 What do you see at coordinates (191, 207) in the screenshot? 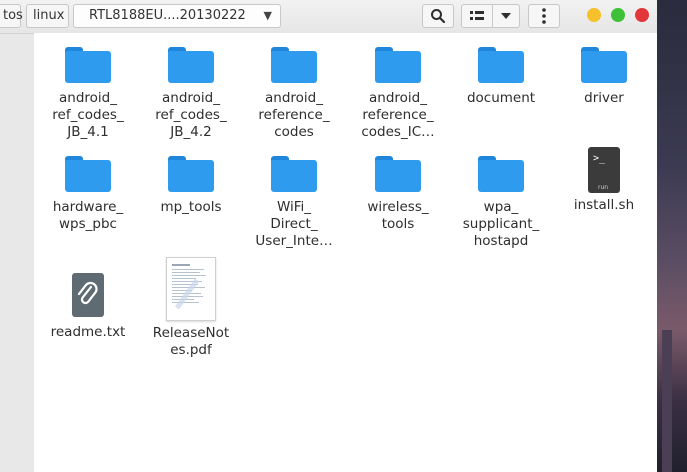
I see `file-name: mp_tools` at bounding box center [191, 207].